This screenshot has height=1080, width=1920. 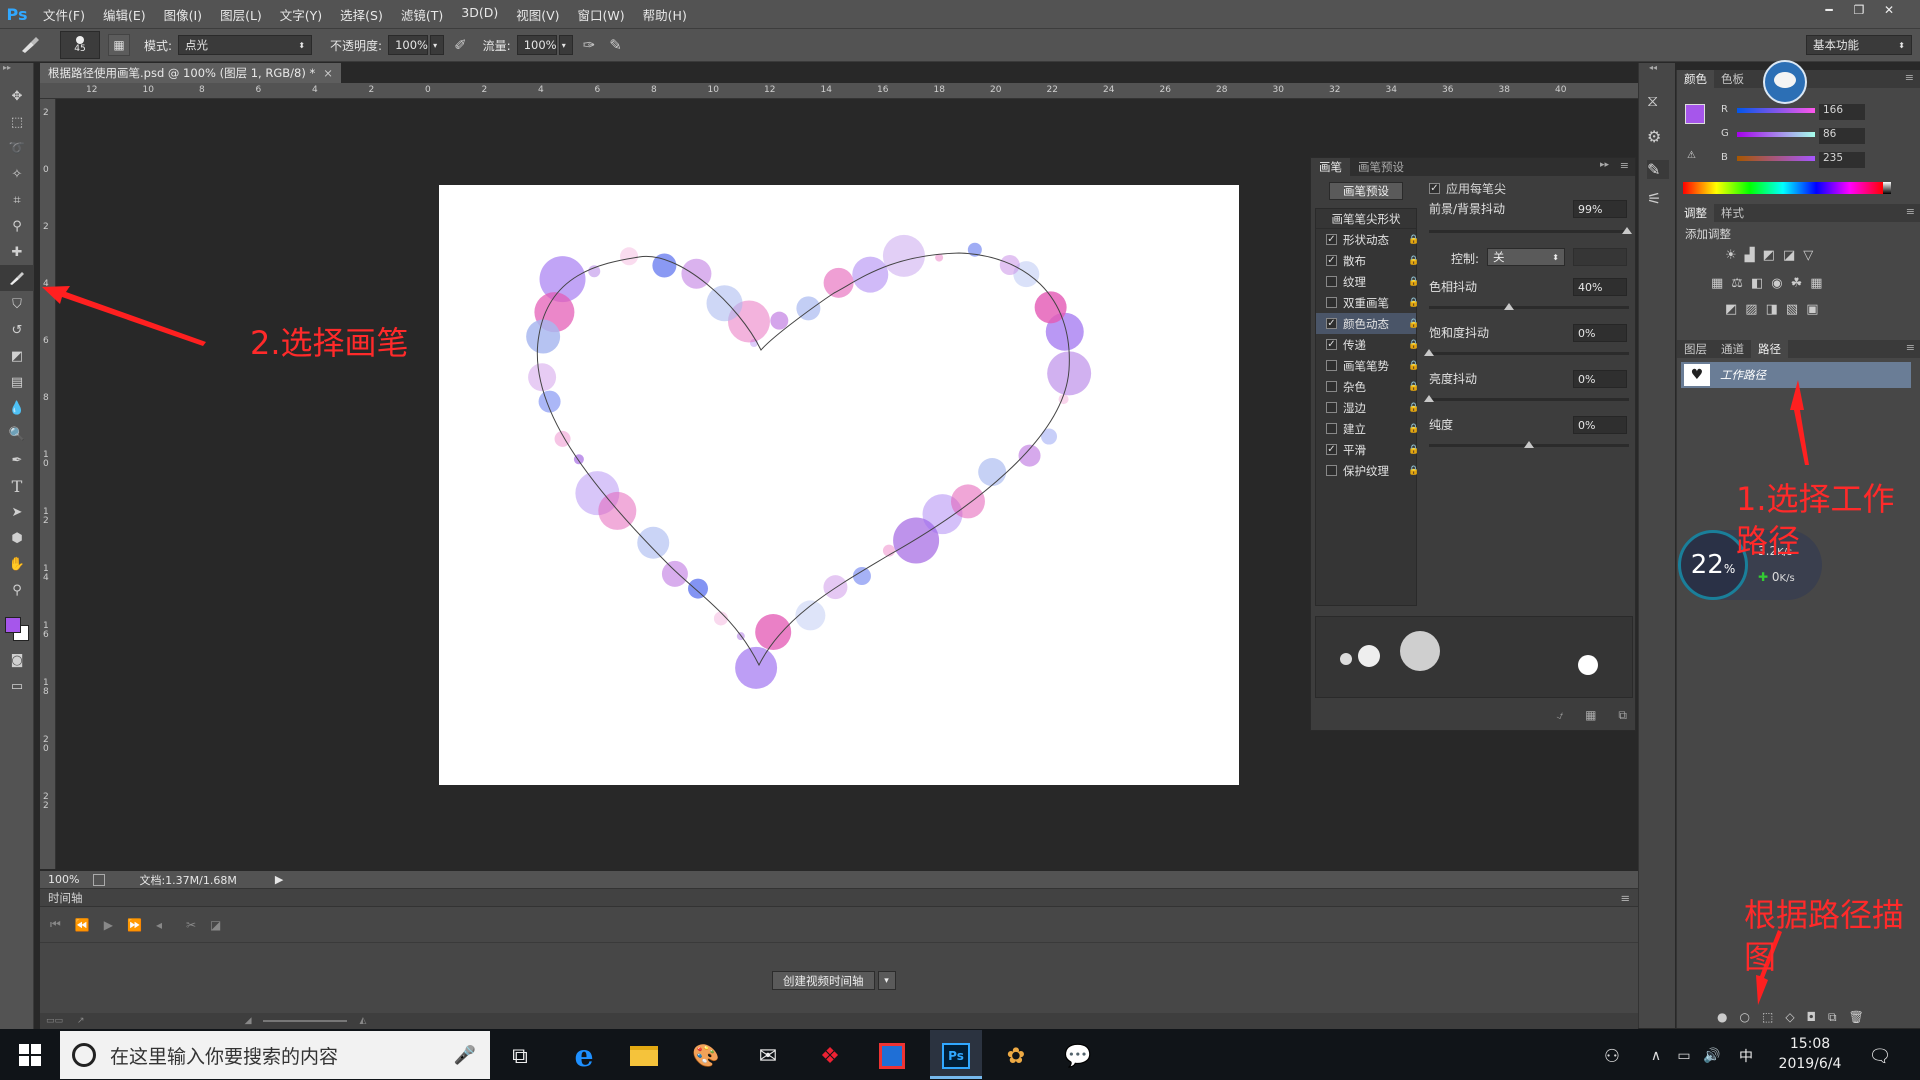 I want to click on clock-time: 15:08, so click(x=1810, y=1044).